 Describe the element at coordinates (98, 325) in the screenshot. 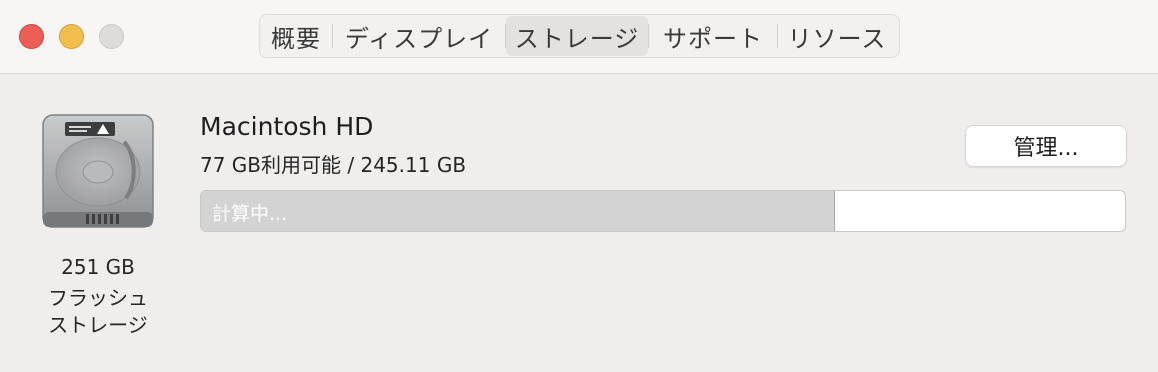

I see `disk-type-label-2: ストレージ` at that location.